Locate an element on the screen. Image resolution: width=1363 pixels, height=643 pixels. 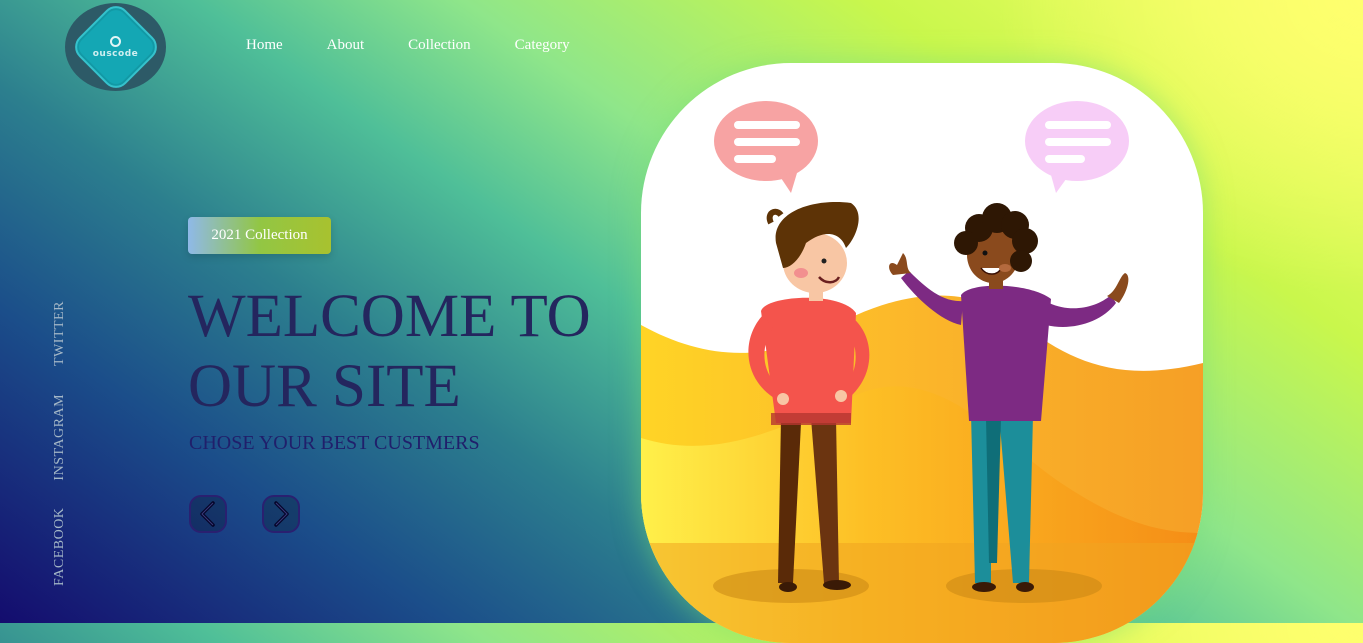
chevron-left-icon is located at coordinates (207, 514).